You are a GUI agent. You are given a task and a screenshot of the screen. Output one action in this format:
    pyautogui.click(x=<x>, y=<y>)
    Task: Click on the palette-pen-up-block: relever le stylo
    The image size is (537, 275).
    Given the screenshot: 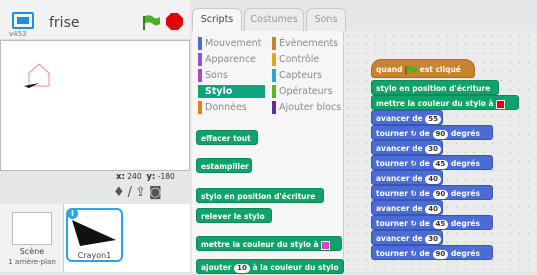 What is the action you would take?
    pyautogui.click(x=234, y=215)
    